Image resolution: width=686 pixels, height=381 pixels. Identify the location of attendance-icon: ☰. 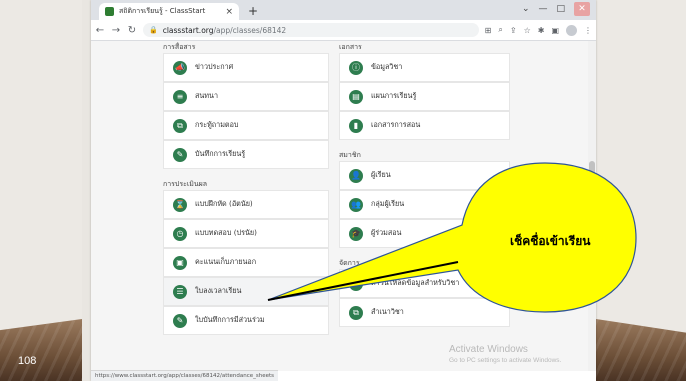
(180, 291).